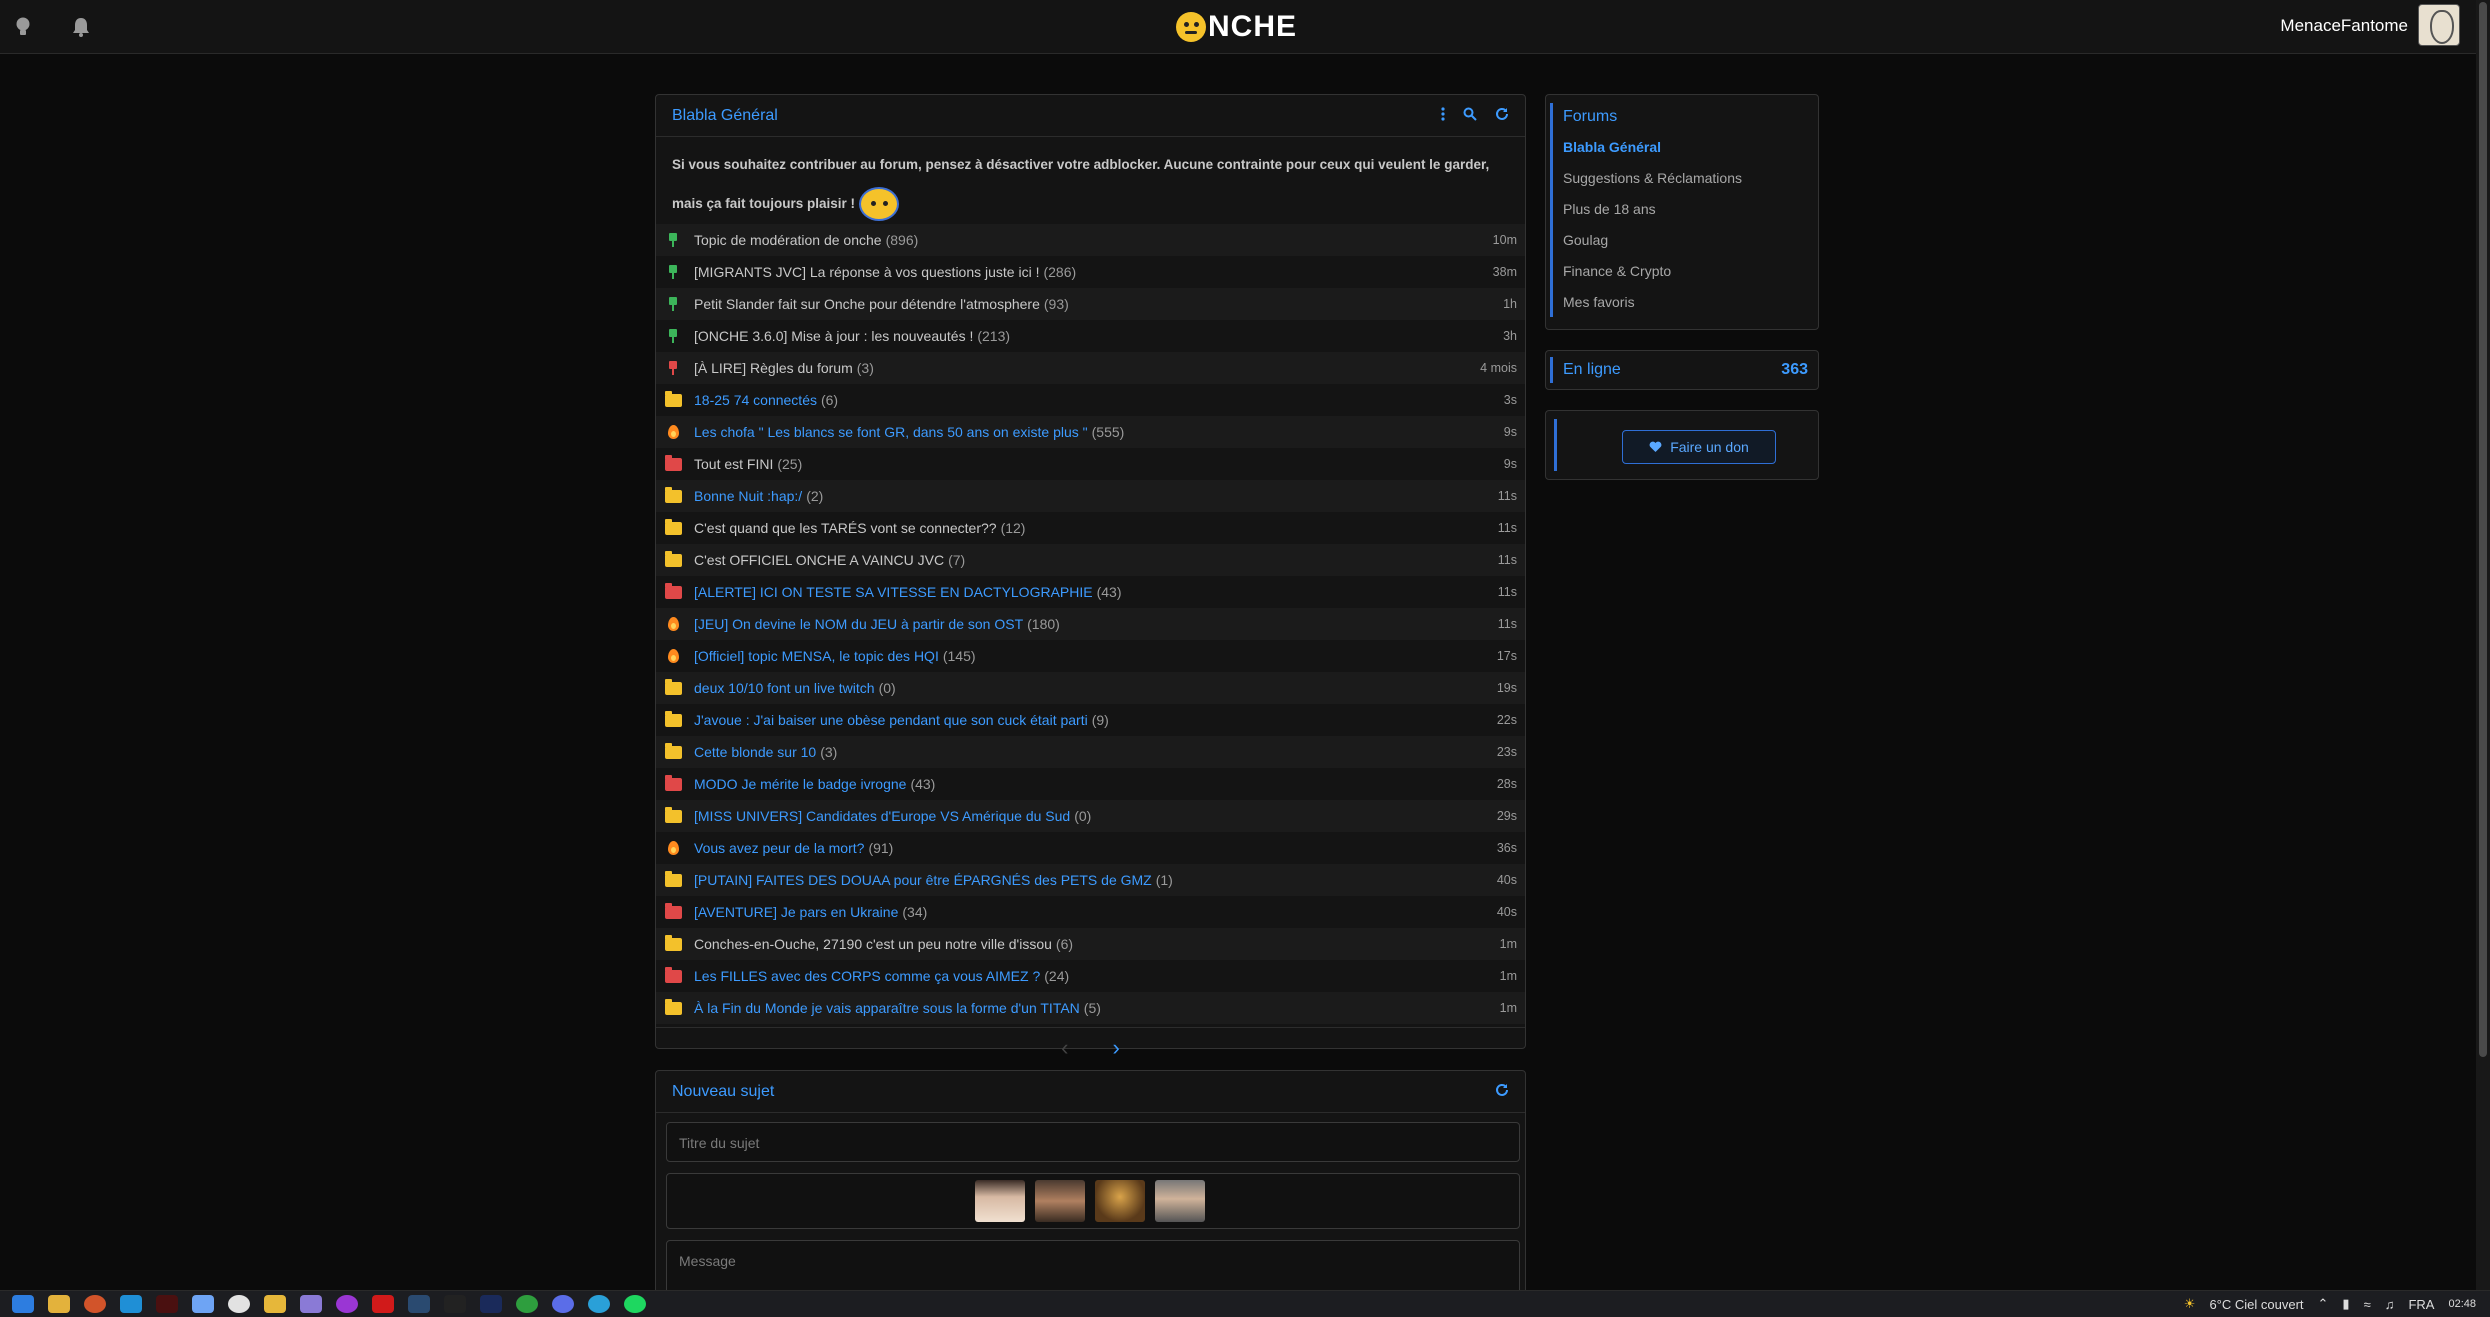 This screenshot has width=2490, height=1317. What do you see at coordinates (1093, 1142) in the screenshot?
I see `subject-input: Titre du sujet` at bounding box center [1093, 1142].